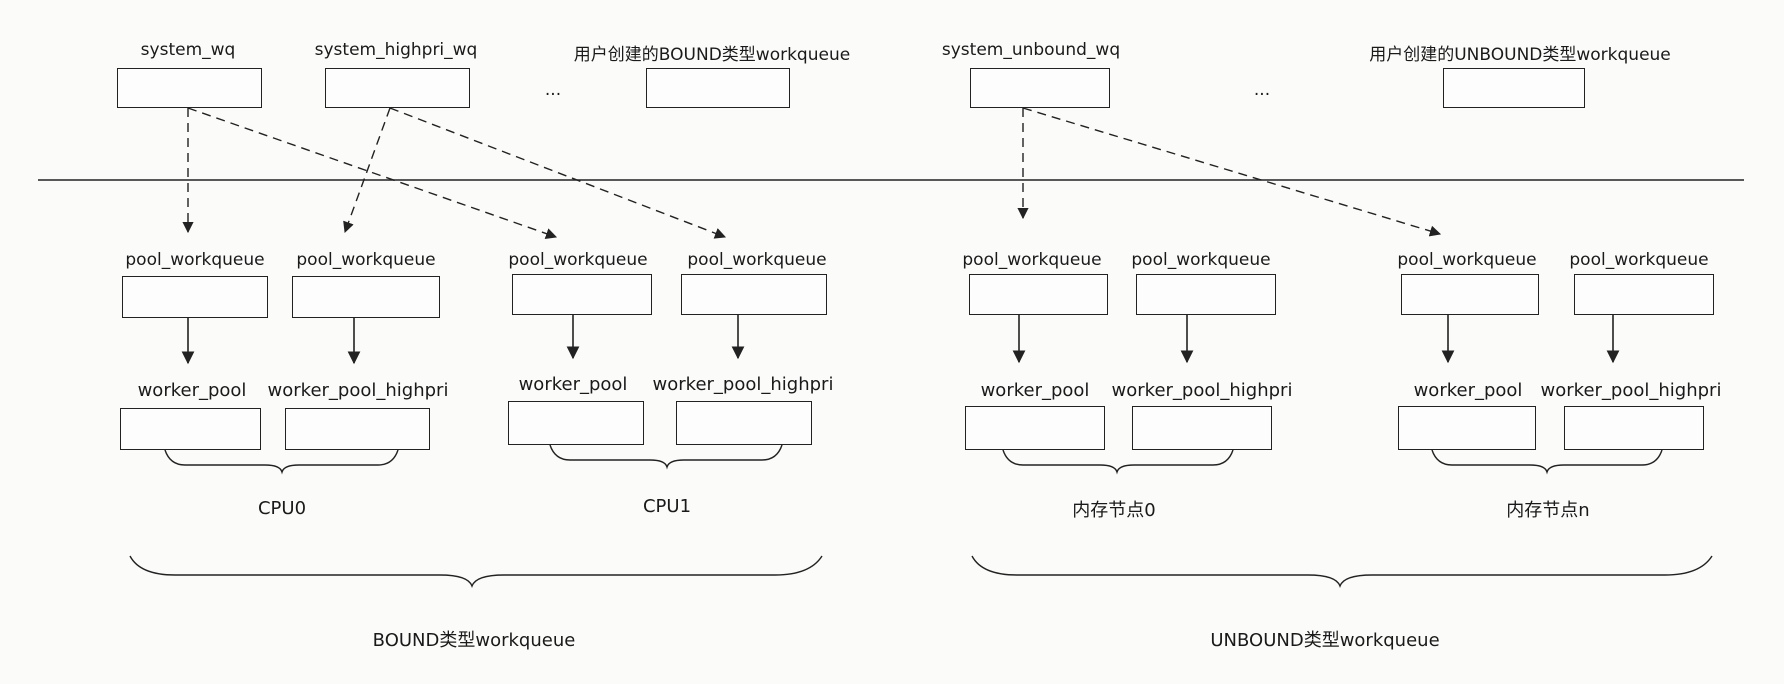 Image resolution: width=1784 pixels, height=684 pixels. I want to click on group-label-noden: 内存节点n, so click(1548, 510).